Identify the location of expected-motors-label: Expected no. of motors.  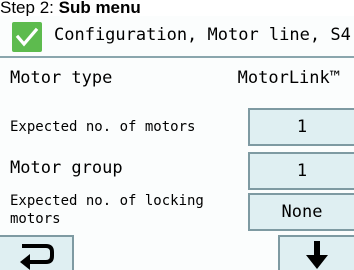
(103, 127).